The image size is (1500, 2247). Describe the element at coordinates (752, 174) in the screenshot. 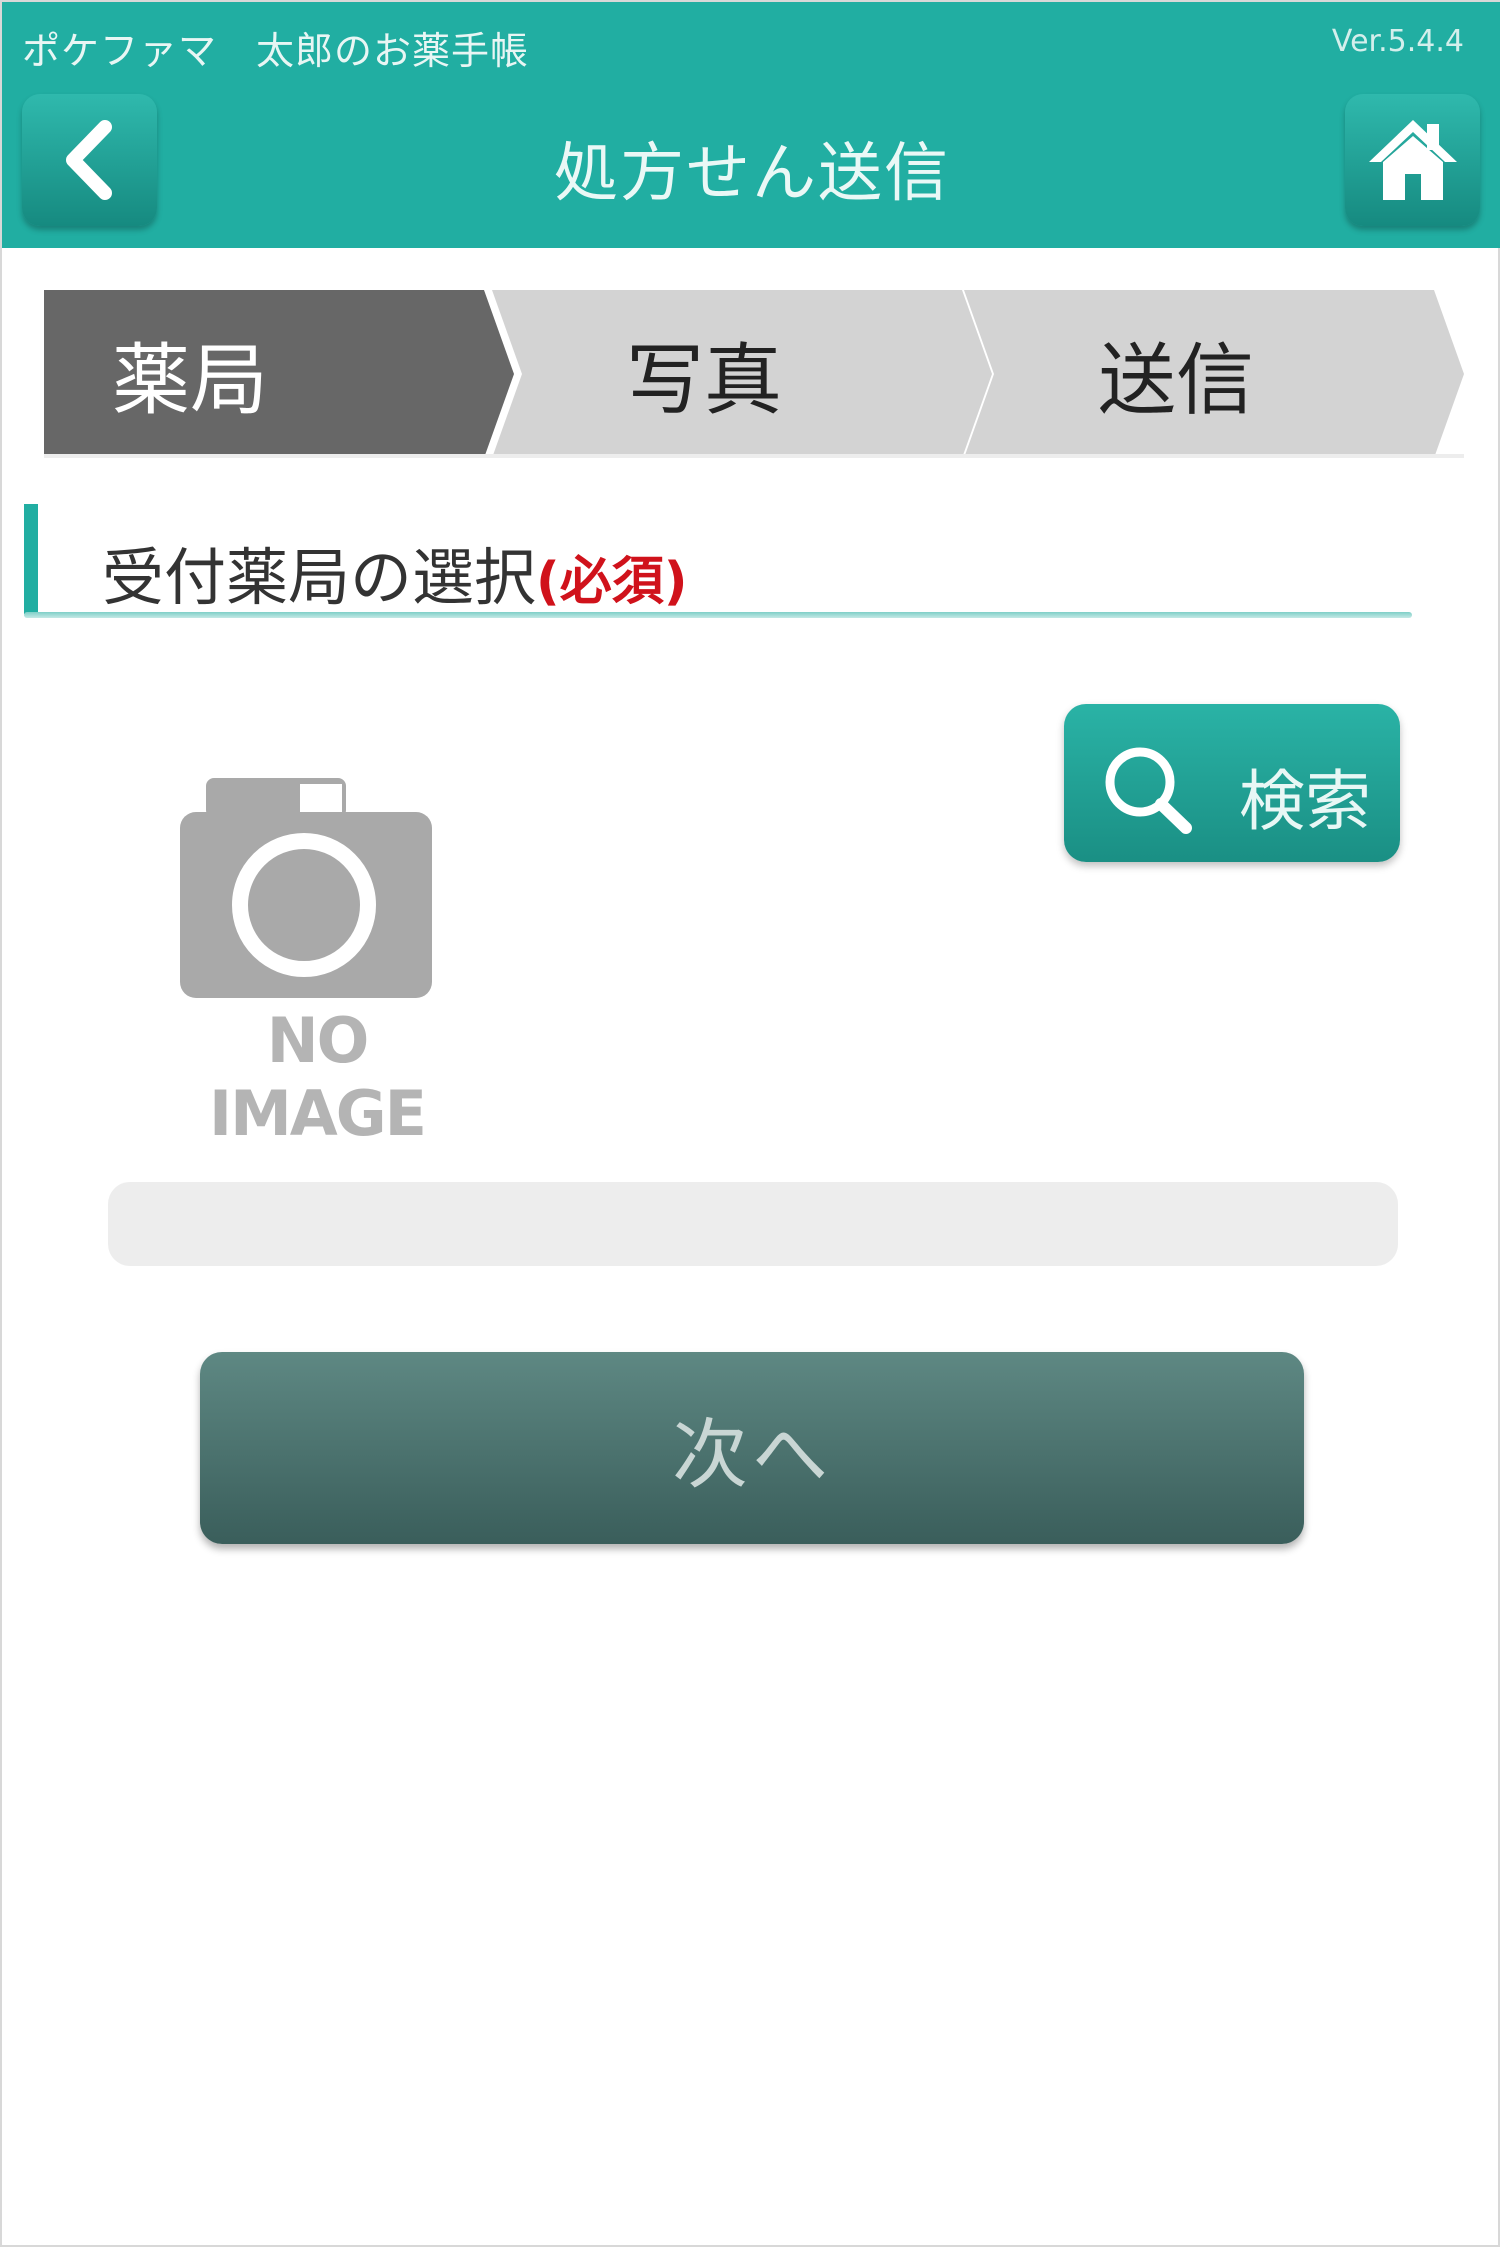

I see `page-title: 処方せん送信` at that location.